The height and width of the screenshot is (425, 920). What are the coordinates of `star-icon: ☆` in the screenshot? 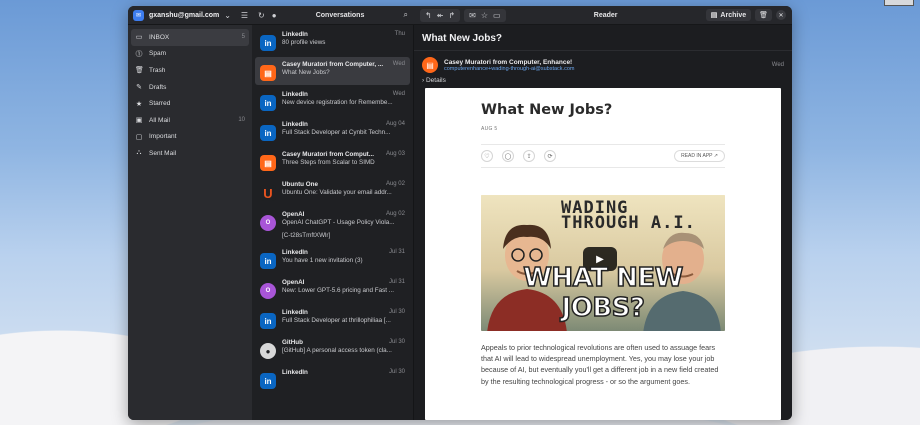 It's located at (484, 15).